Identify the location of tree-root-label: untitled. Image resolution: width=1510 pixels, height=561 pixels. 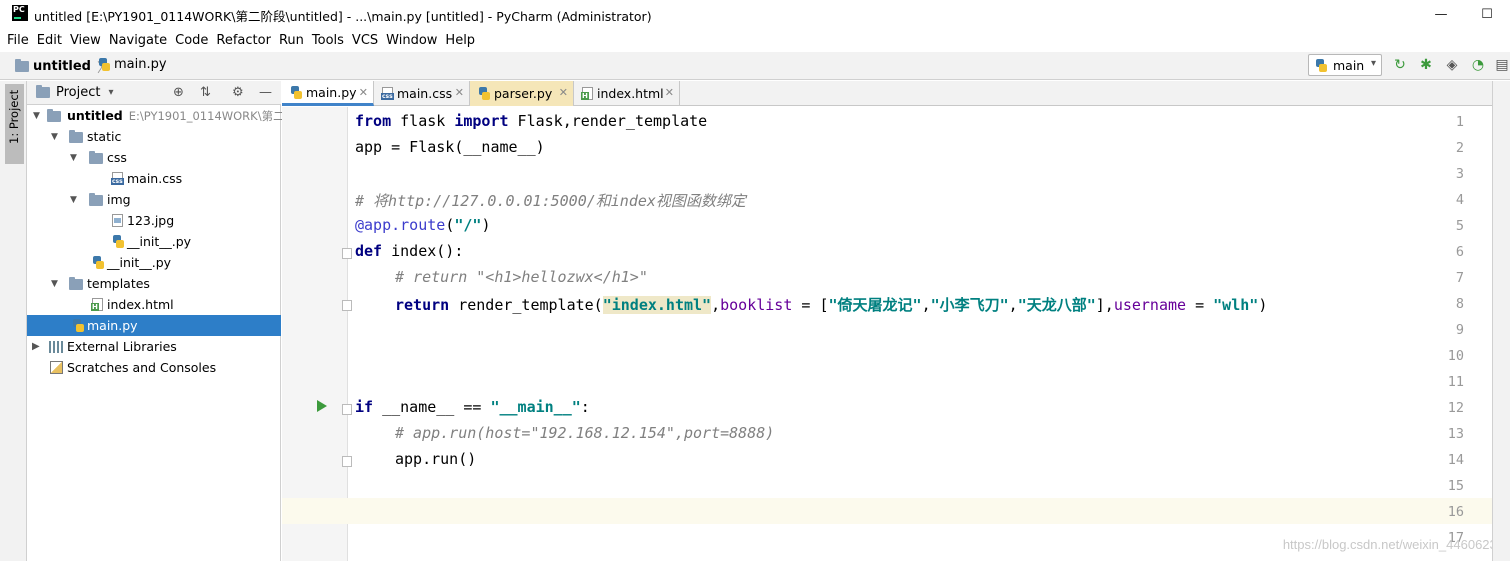
(95, 115).